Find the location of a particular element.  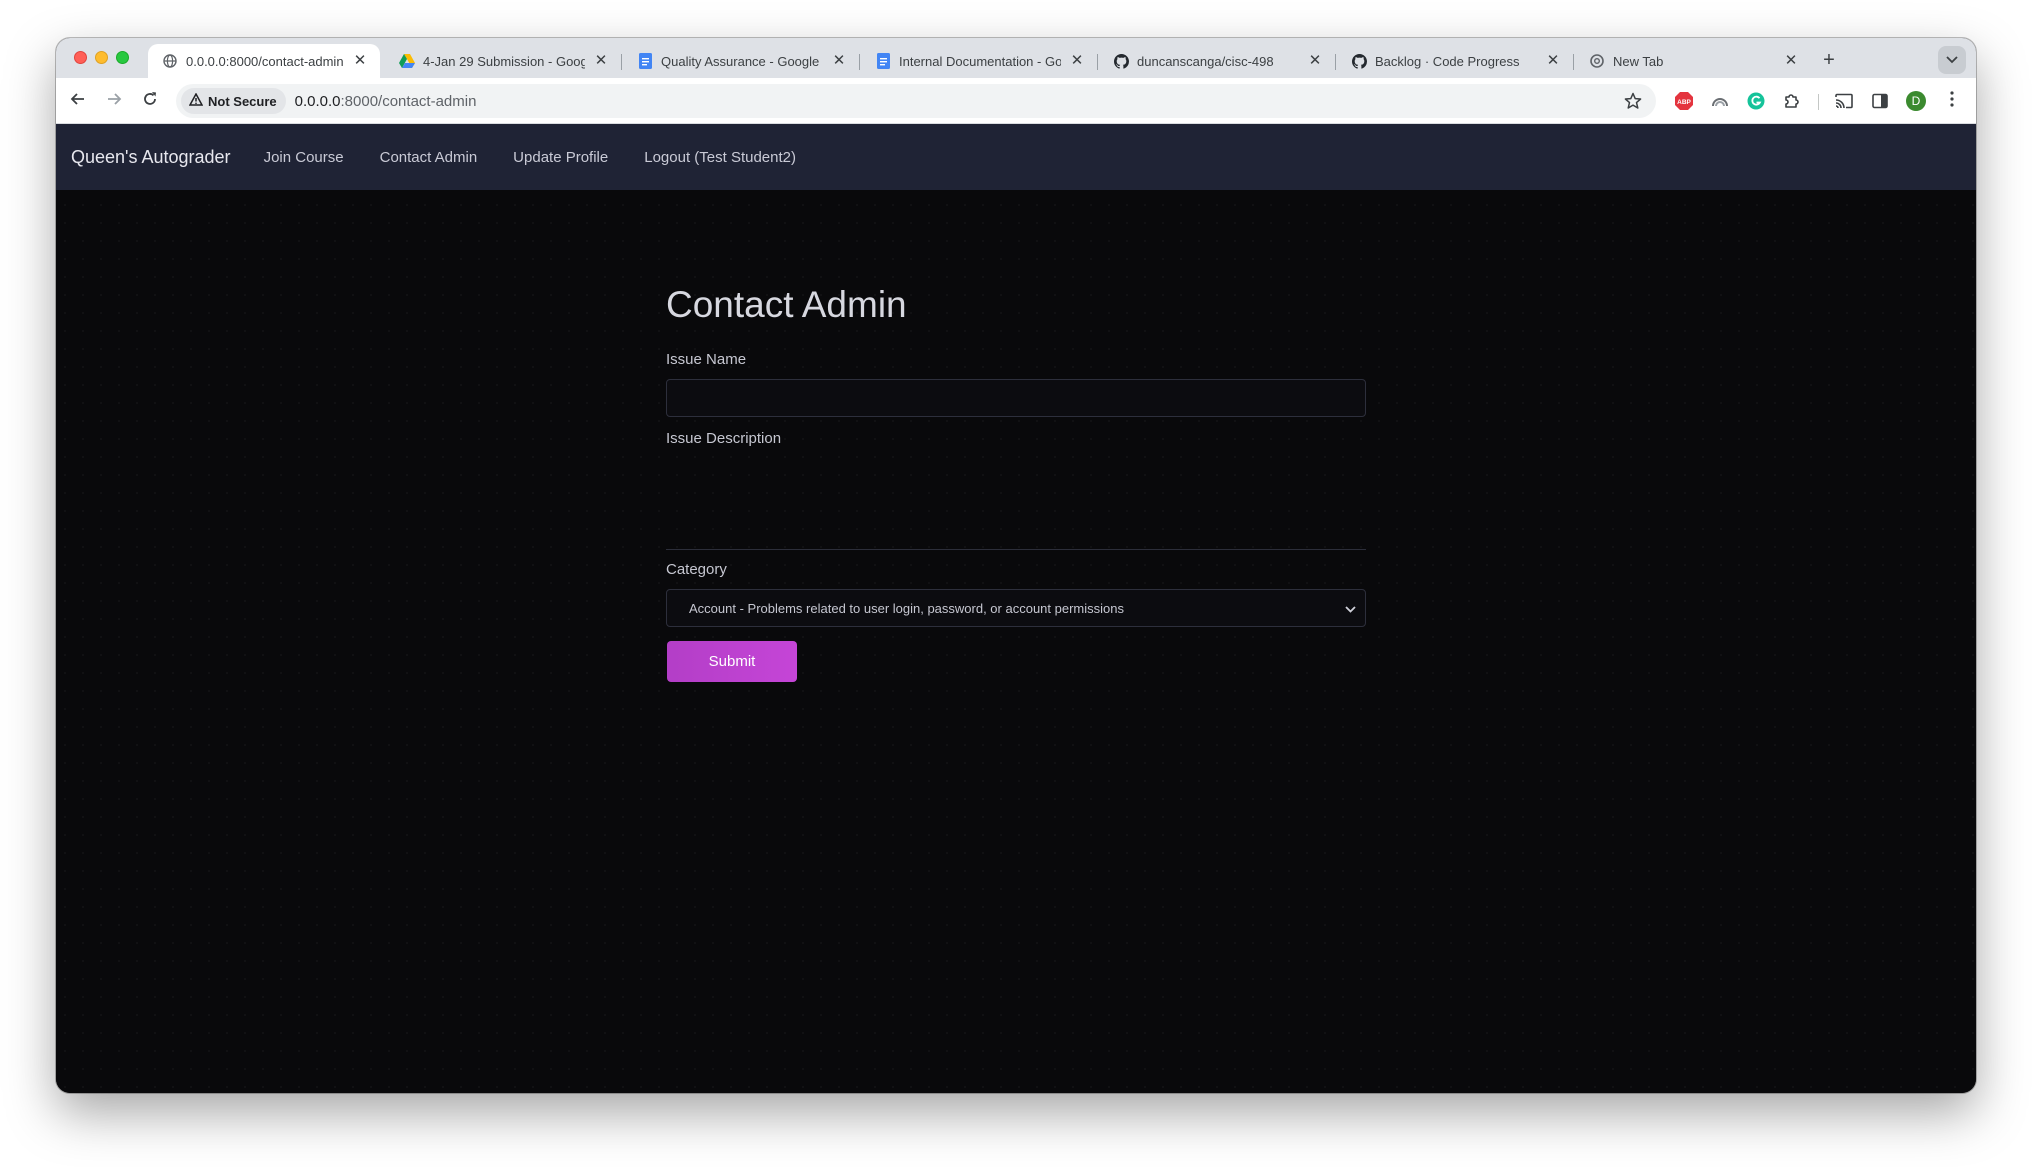

url-text: 0.0.0.0:8000/contact-admin is located at coordinates (386, 101).